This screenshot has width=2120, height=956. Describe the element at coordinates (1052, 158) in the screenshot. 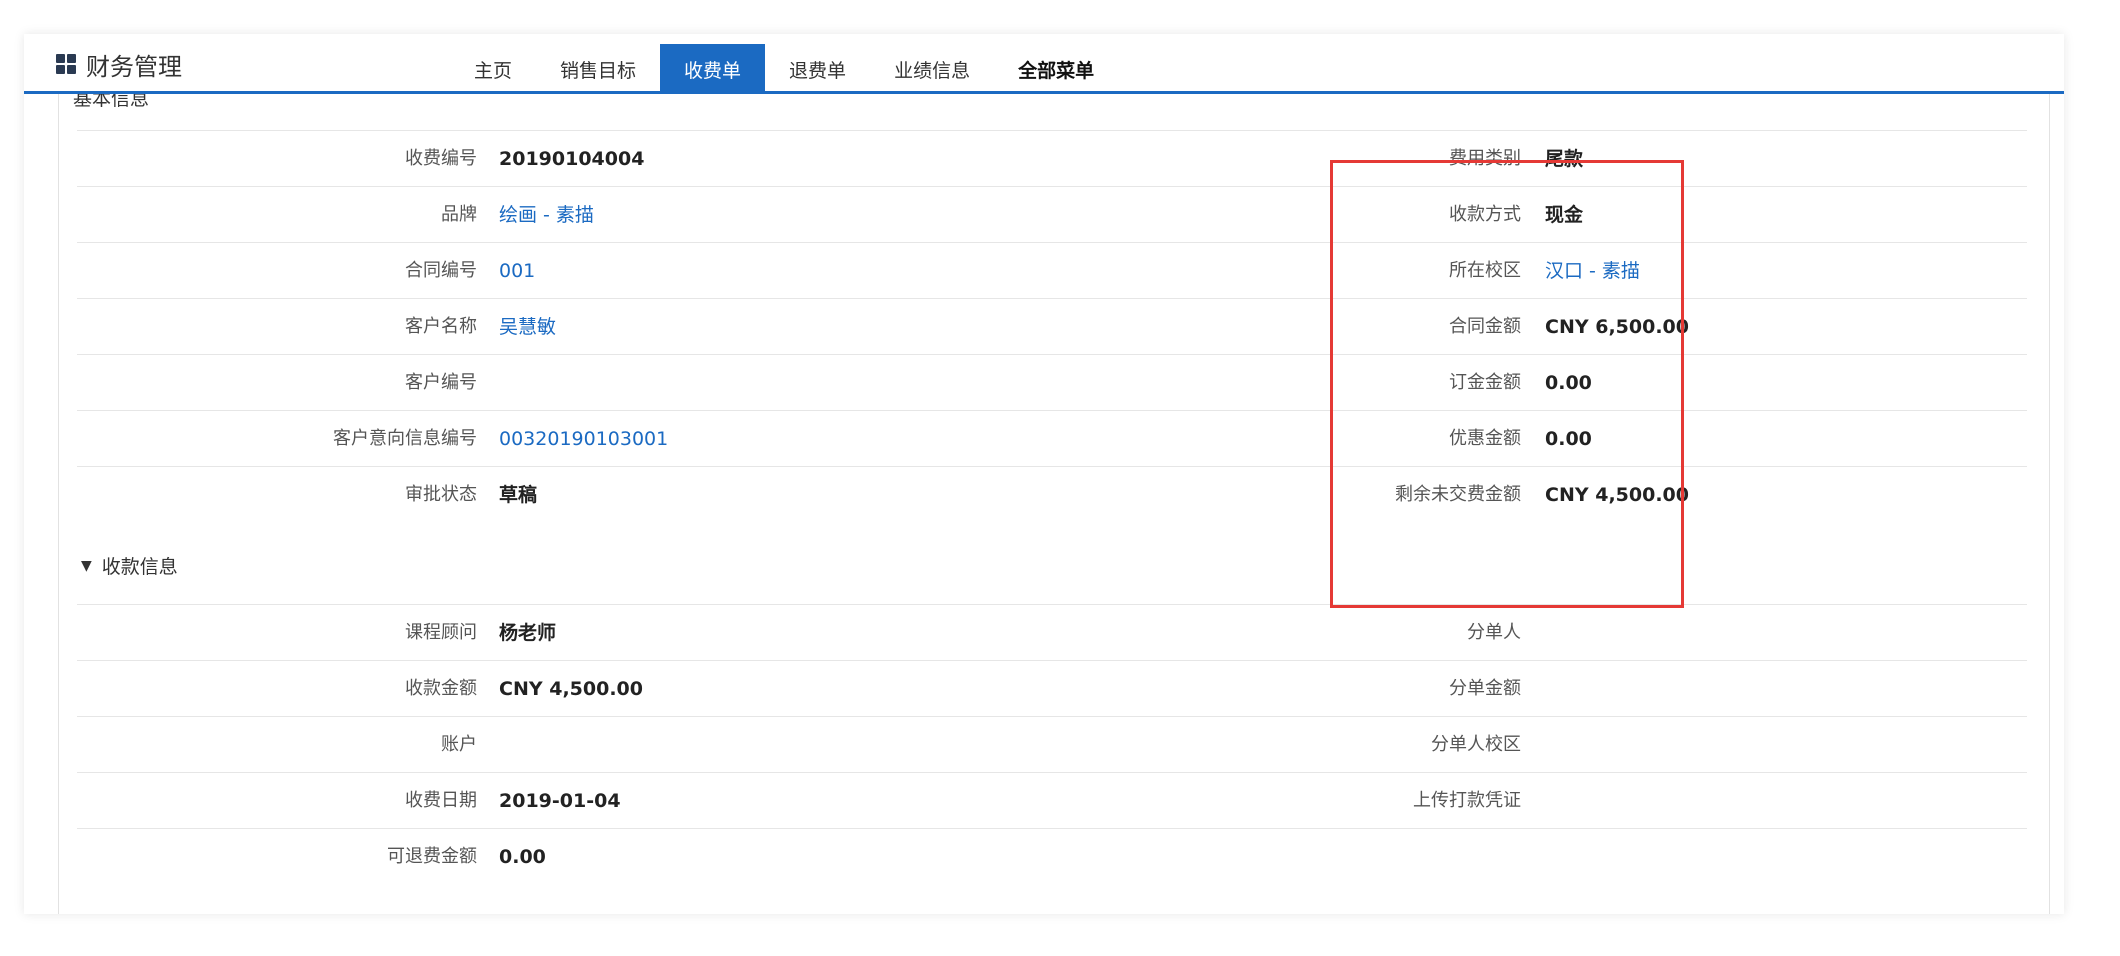

I see `detail-row: 收费编号 20190104004 费用类别 尾款` at that location.